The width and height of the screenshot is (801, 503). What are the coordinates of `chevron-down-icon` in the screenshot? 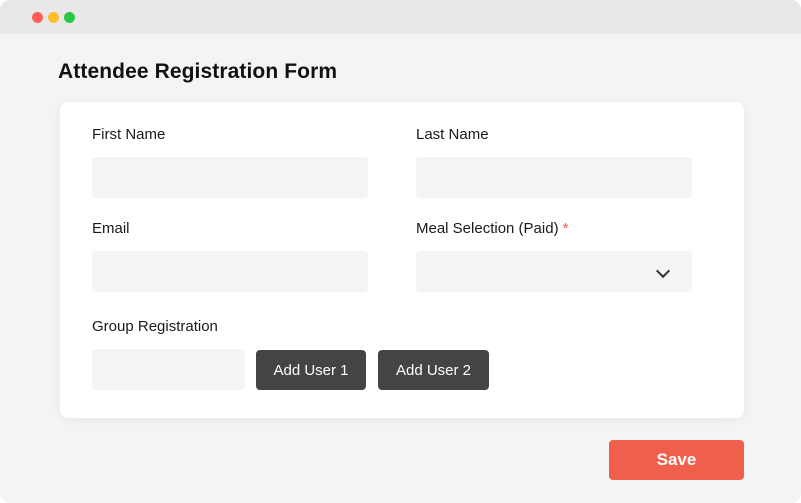 It's located at (663, 271).